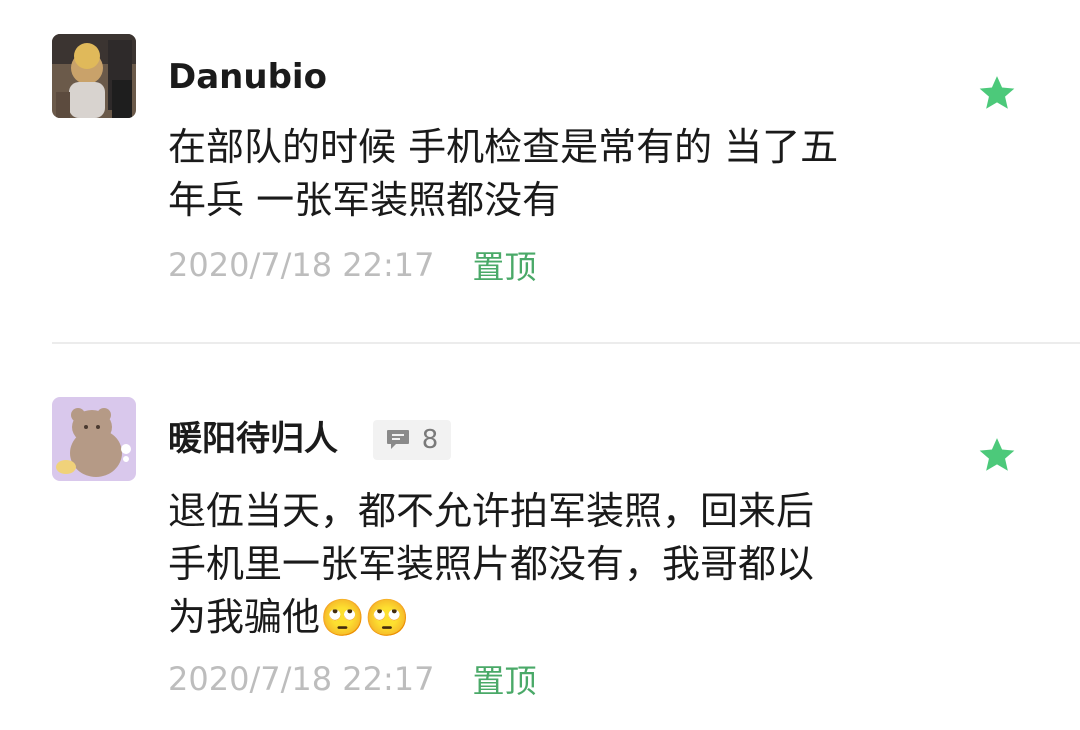  What do you see at coordinates (244, 617) in the screenshot?
I see `comment-body-text: 为我骗他` at bounding box center [244, 617].